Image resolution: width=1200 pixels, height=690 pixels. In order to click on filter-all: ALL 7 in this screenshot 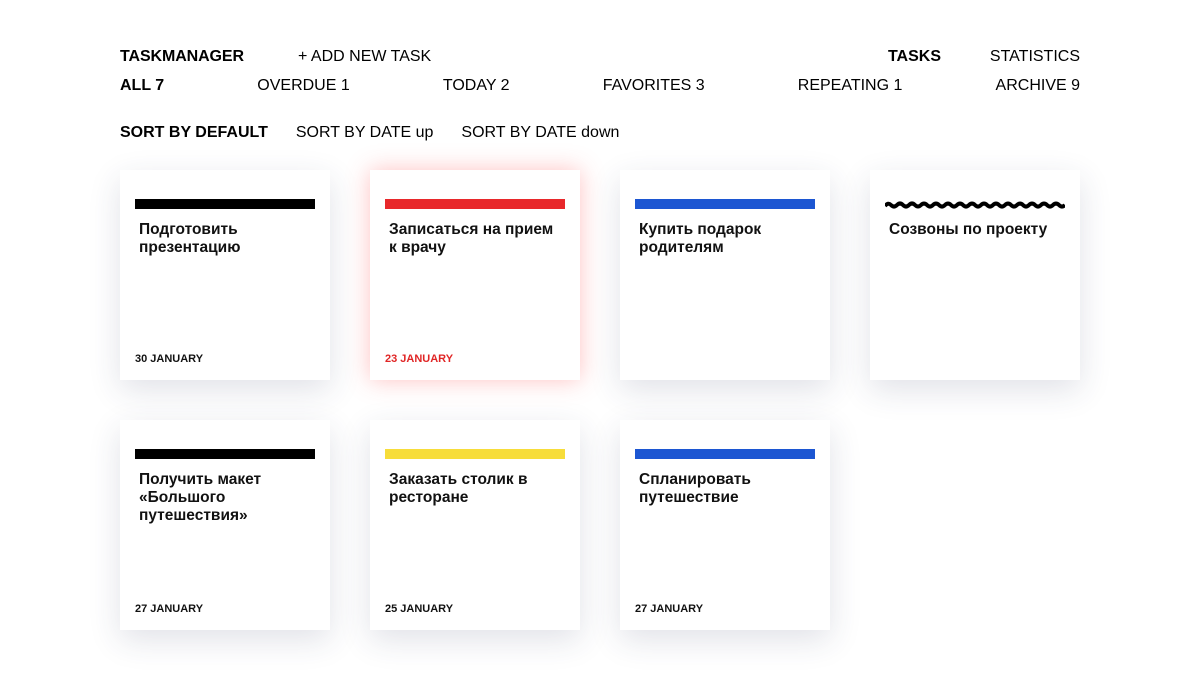, I will do `click(142, 88)`.